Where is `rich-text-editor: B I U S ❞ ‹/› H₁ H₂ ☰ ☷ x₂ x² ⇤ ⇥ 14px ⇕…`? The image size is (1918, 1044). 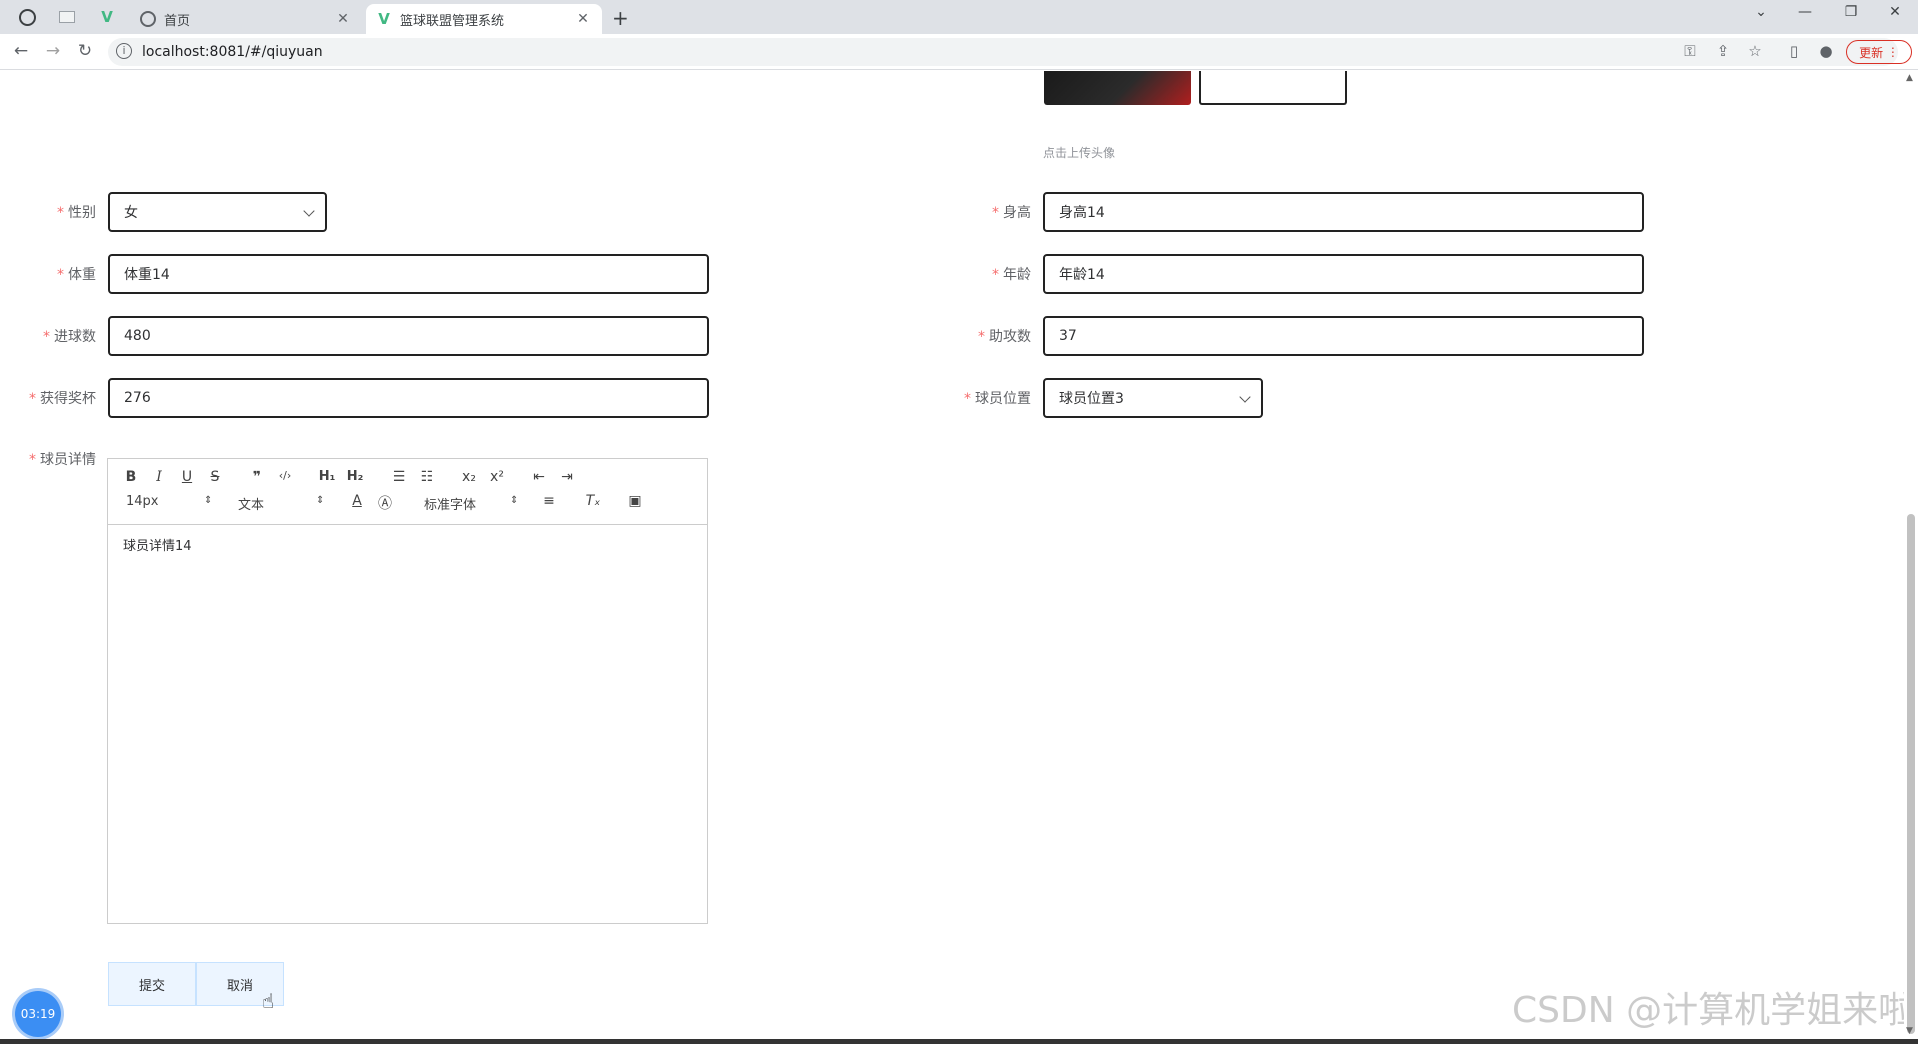
rich-text-editor: B I U S ❞ ‹/› H₁ H₂ ☰ ☷ x₂ x² ⇤ ⇥ 14px ⇕… is located at coordinates (407, 691).